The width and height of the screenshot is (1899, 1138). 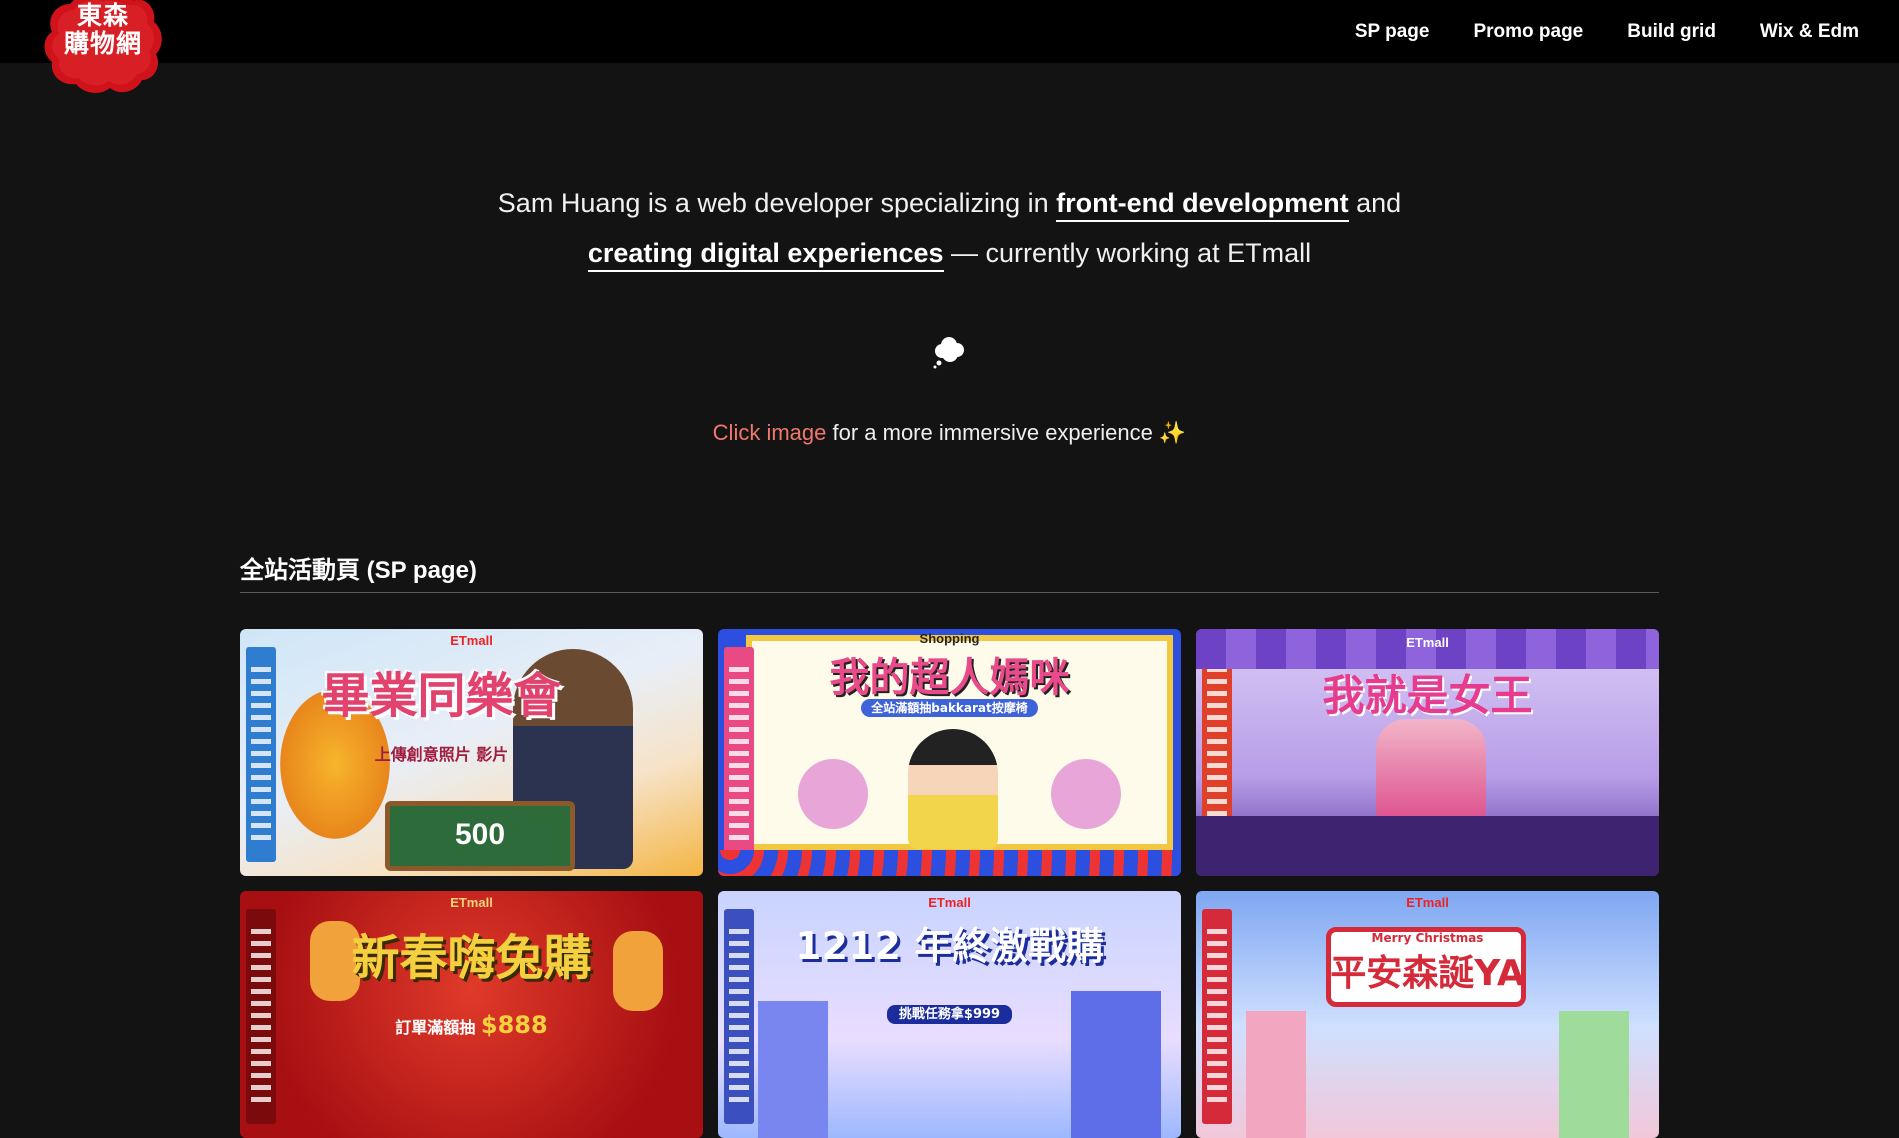 I want to click on card-subtitle-row: 訂單滿額抽 $888, so click(x=471, y=1025).